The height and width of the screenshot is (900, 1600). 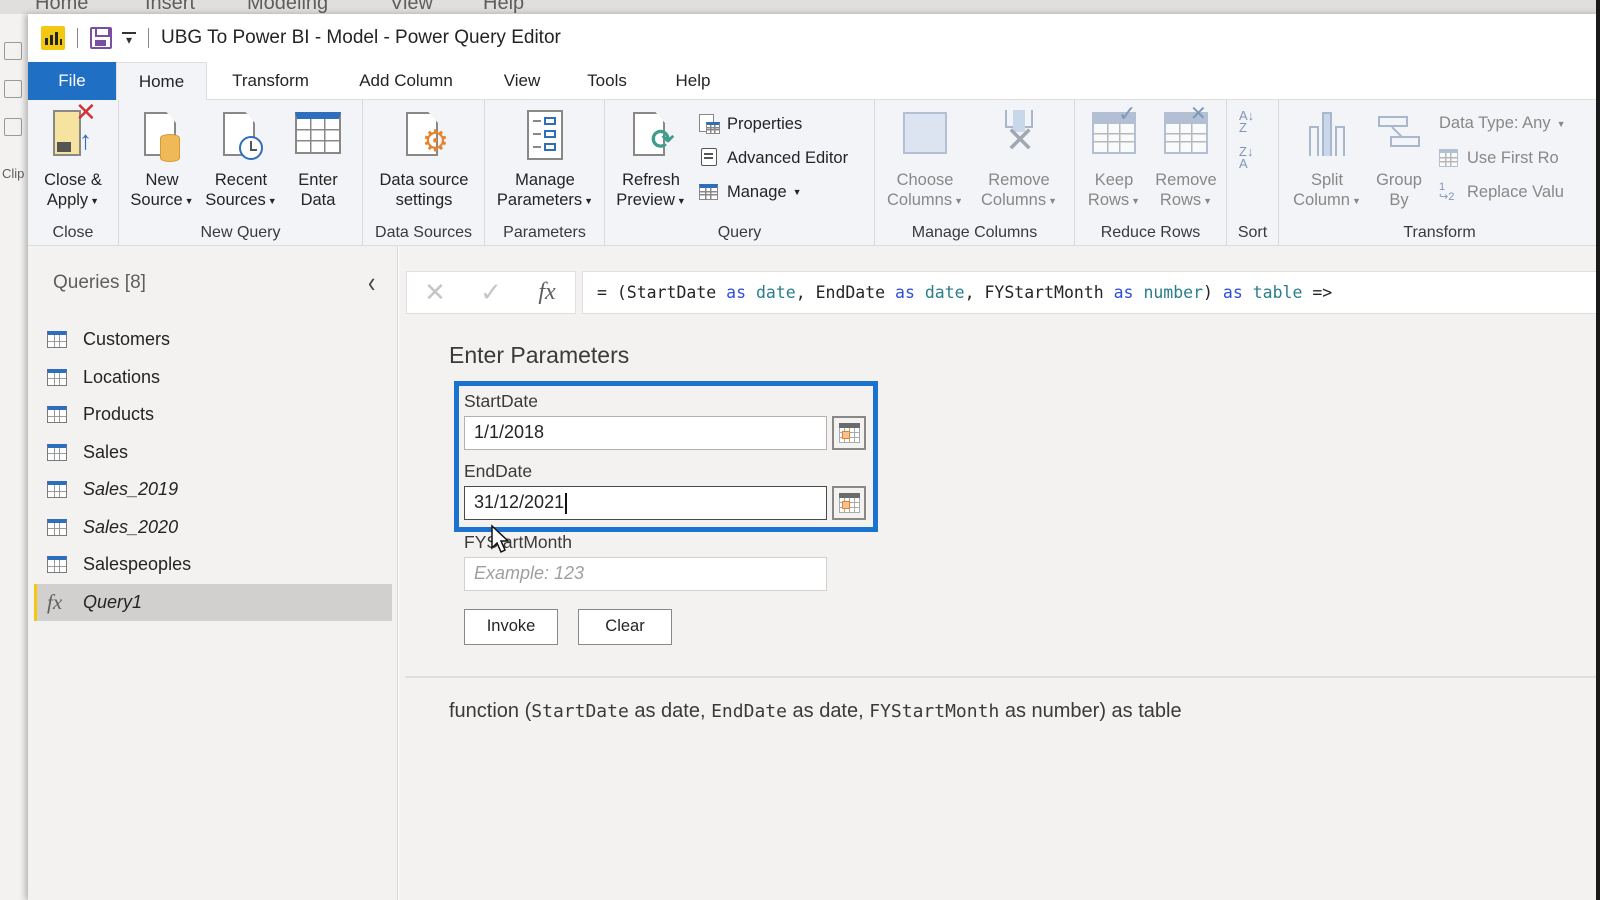 I want to click on query-item-label: Customers, so click(x=127, y=339).